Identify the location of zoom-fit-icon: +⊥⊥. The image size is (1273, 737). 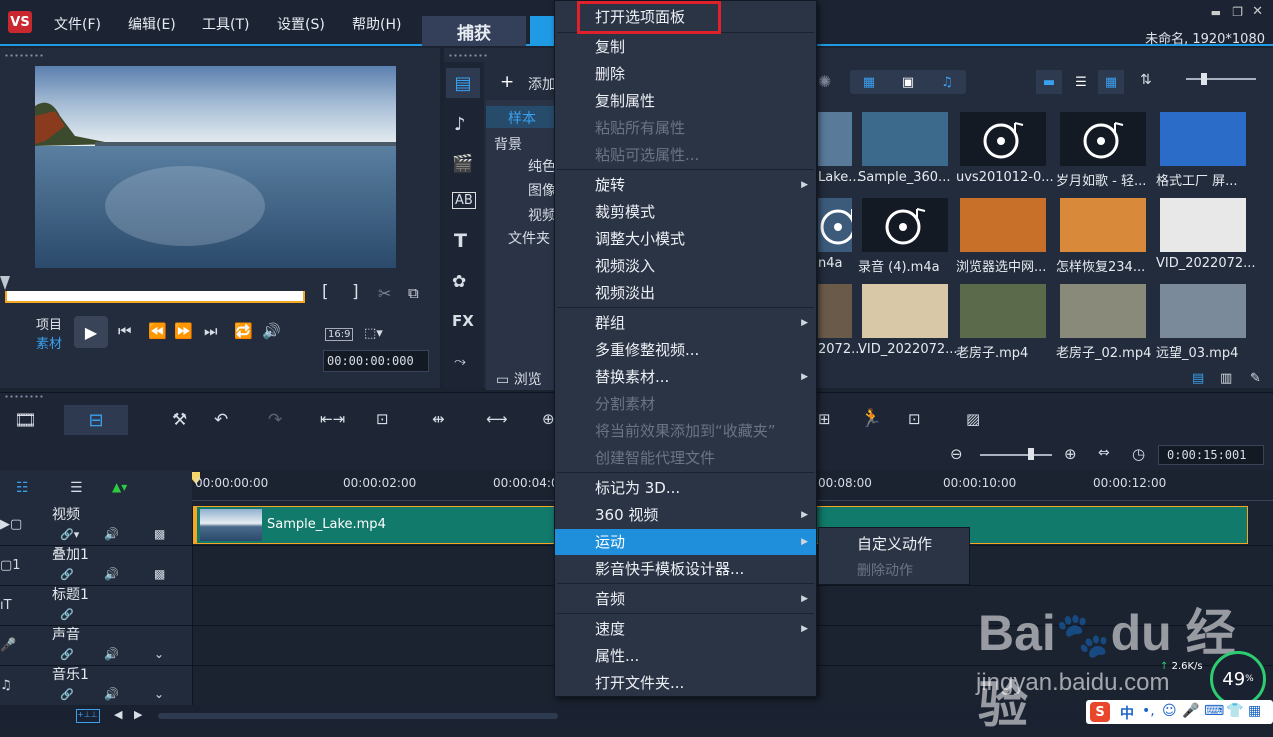
(88, 716).